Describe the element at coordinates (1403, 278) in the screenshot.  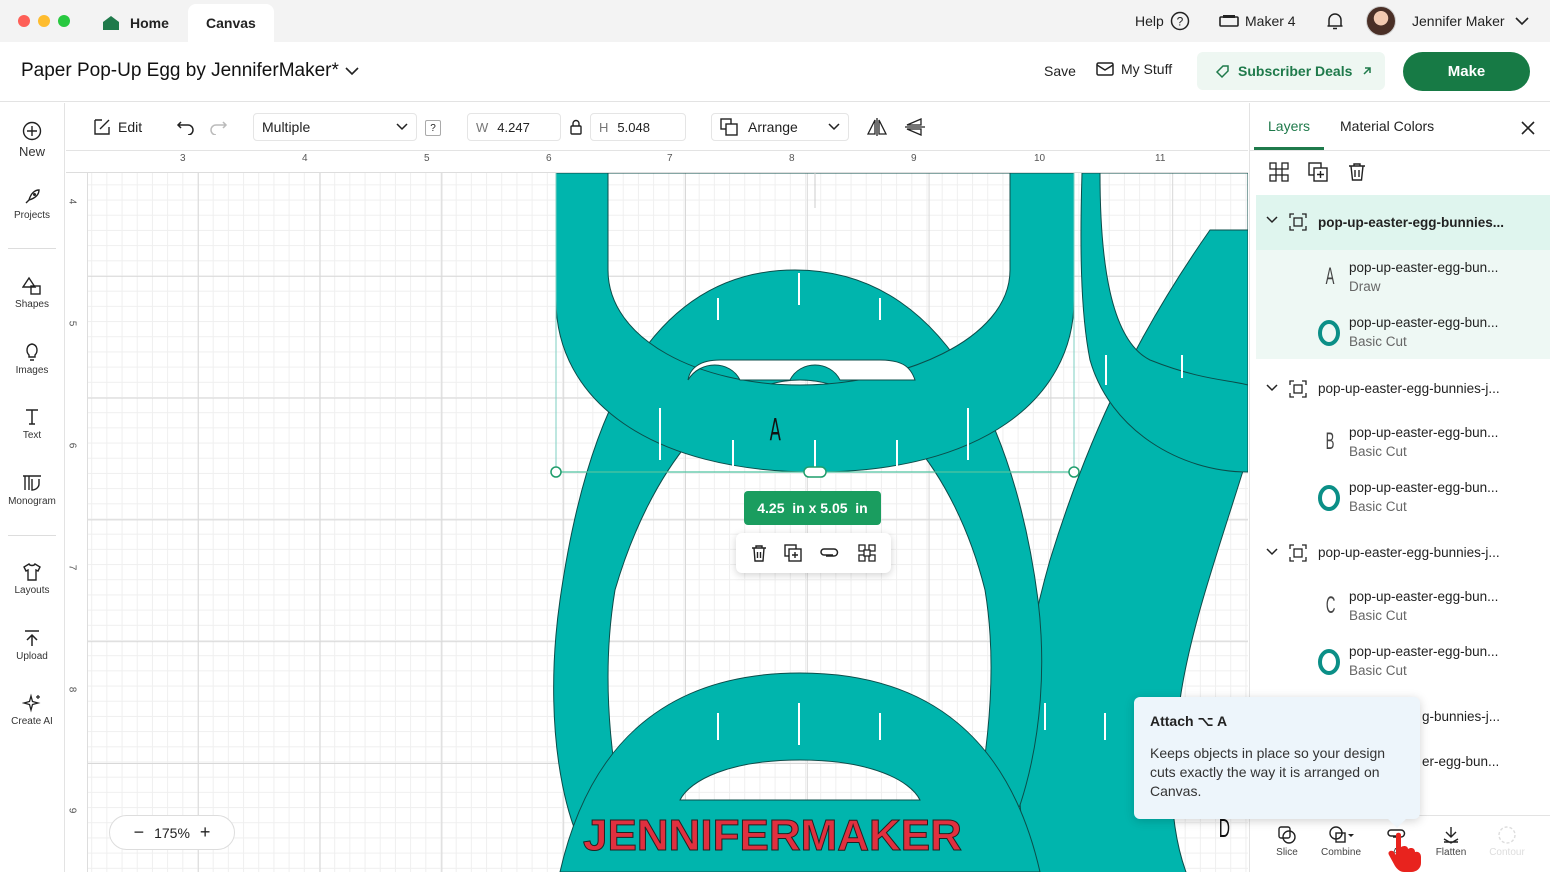
I see `layer-item: A pop-up-easter-egg-bun... Draw` at that location.